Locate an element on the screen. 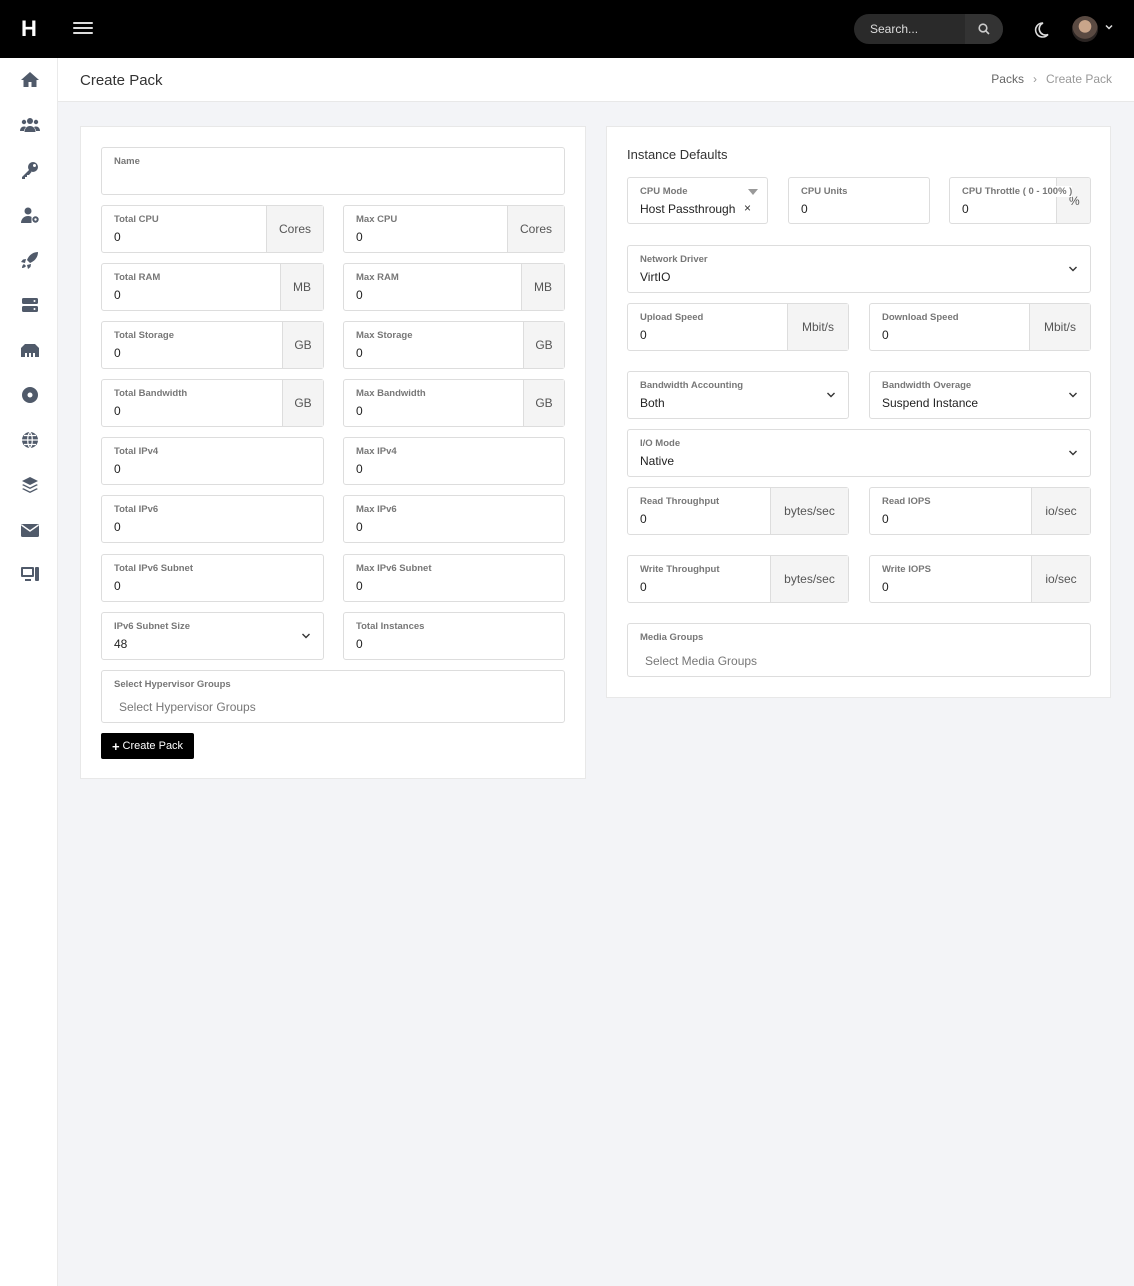  cpu-mode-value: Host Passthrough is located at coordinates (688, 209).